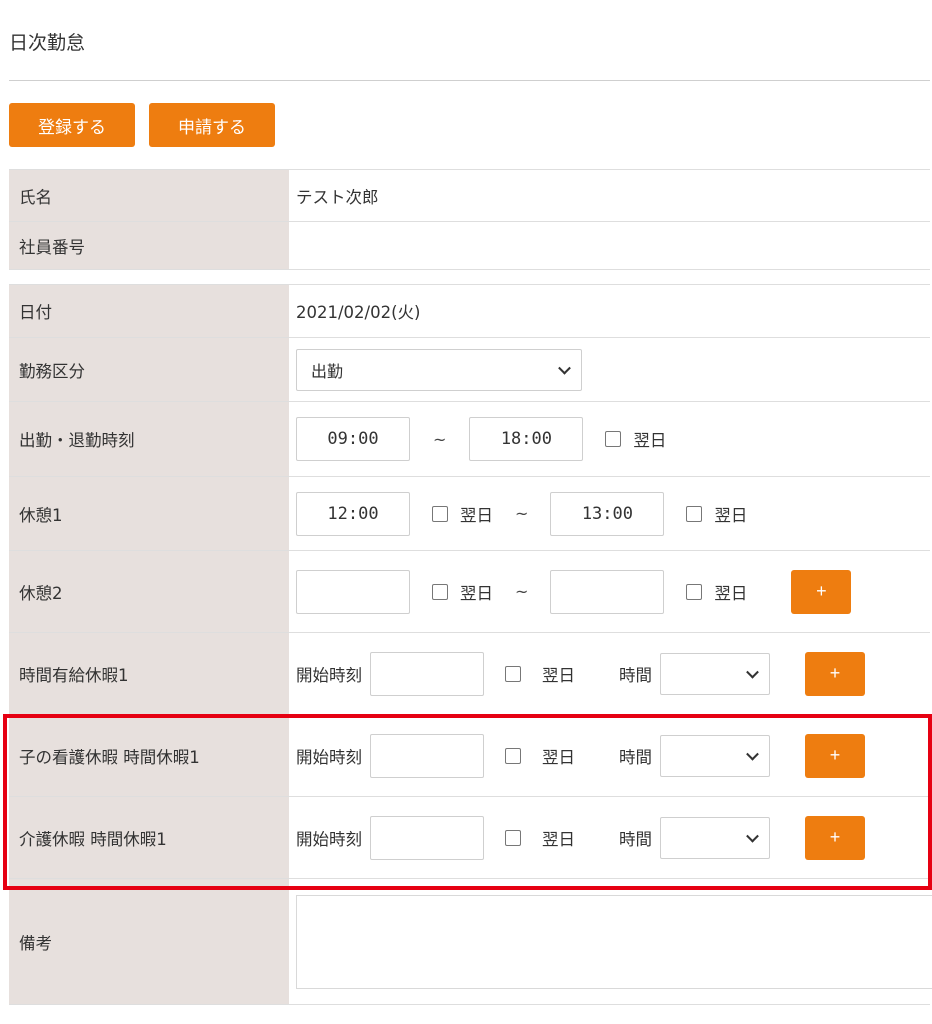  I want to click on break1-start-input, so click(353, 513).